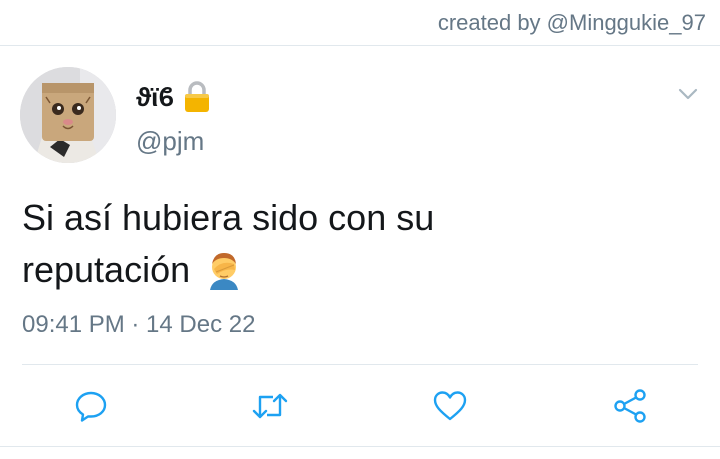 Image resolution: width=720 pixels, height=459 pixels. I want to click on tweet-text-line-2: reputación, so click(357, 274).